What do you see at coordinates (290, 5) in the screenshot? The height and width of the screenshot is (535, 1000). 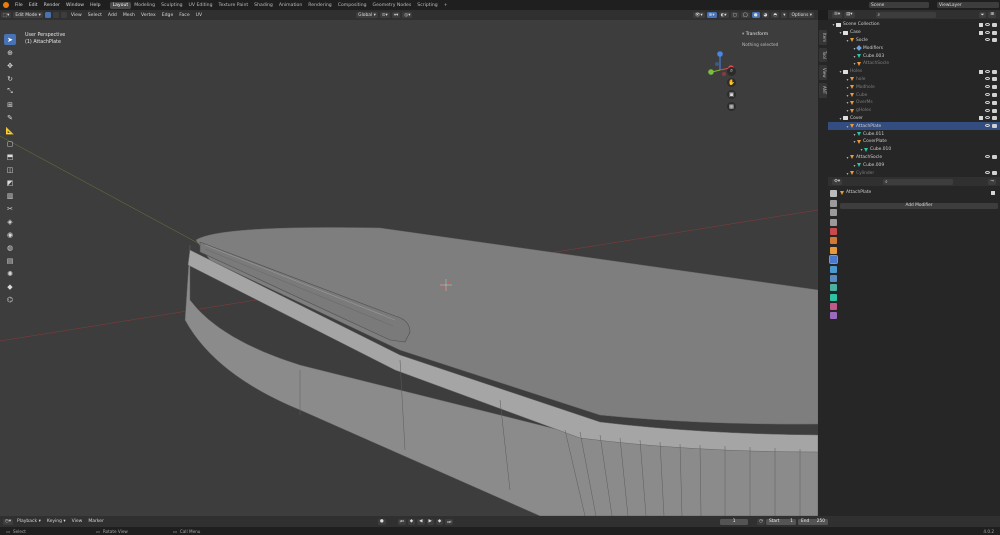 I see `workspace-tab-animation: Animation` at bounding box center [290, 5].